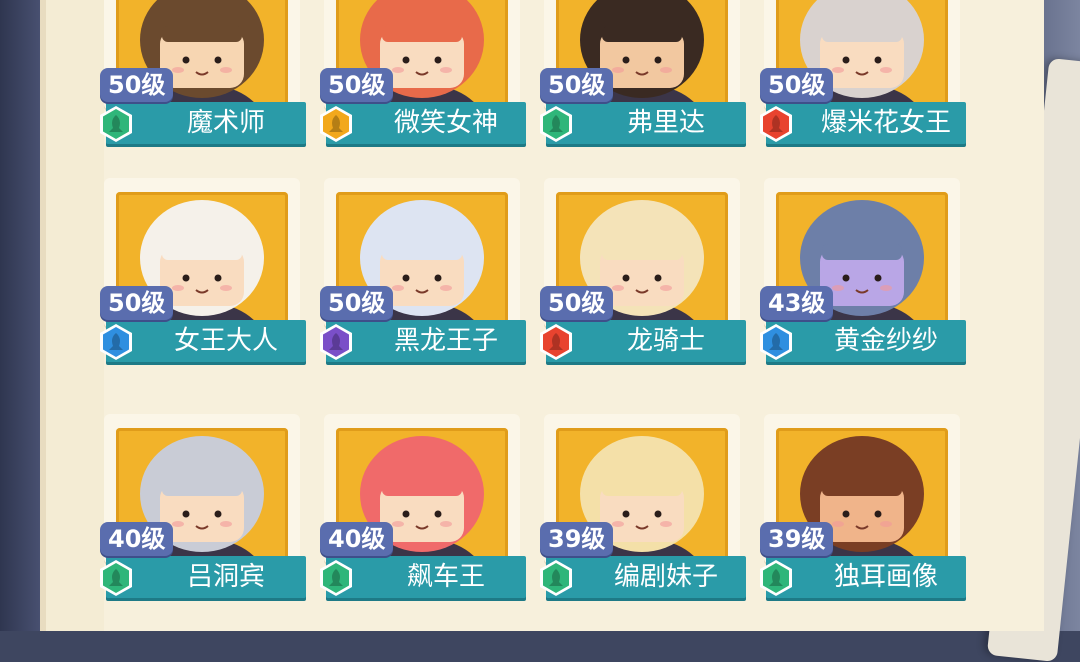 The width and height of the screenshot is (1080, 662). I want to click on name-bar: 女王大人, so click(203, 341).